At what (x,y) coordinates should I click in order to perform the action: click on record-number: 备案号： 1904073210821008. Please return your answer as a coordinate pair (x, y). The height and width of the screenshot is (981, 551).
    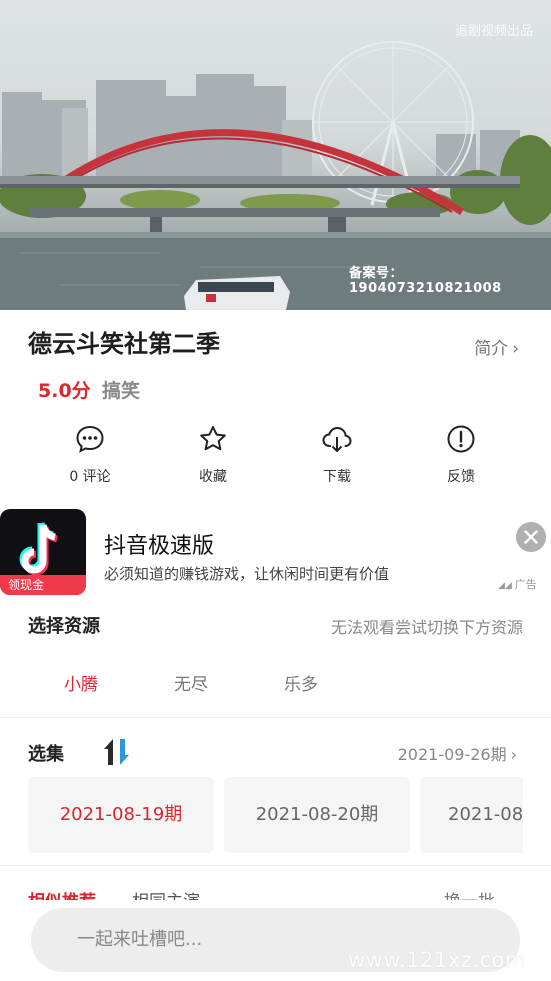
    Looking at the image, I should click on (425, 281).